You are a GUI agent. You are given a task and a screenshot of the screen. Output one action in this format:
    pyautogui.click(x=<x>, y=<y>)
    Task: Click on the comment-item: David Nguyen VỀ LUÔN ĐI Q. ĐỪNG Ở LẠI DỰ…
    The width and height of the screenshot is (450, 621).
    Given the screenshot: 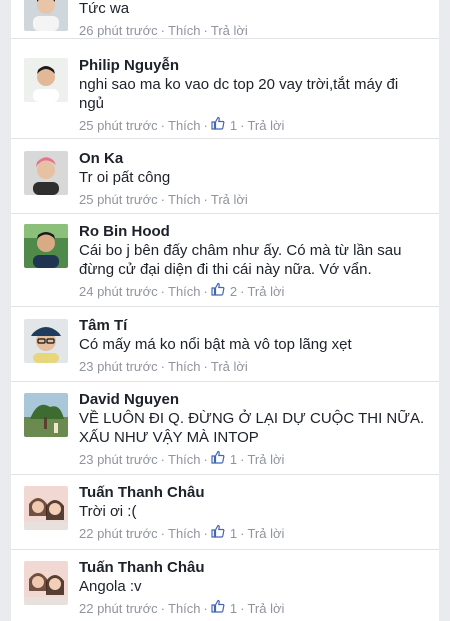 What is the action you would take?
    pyautogui.click(x=225, y=428)
    